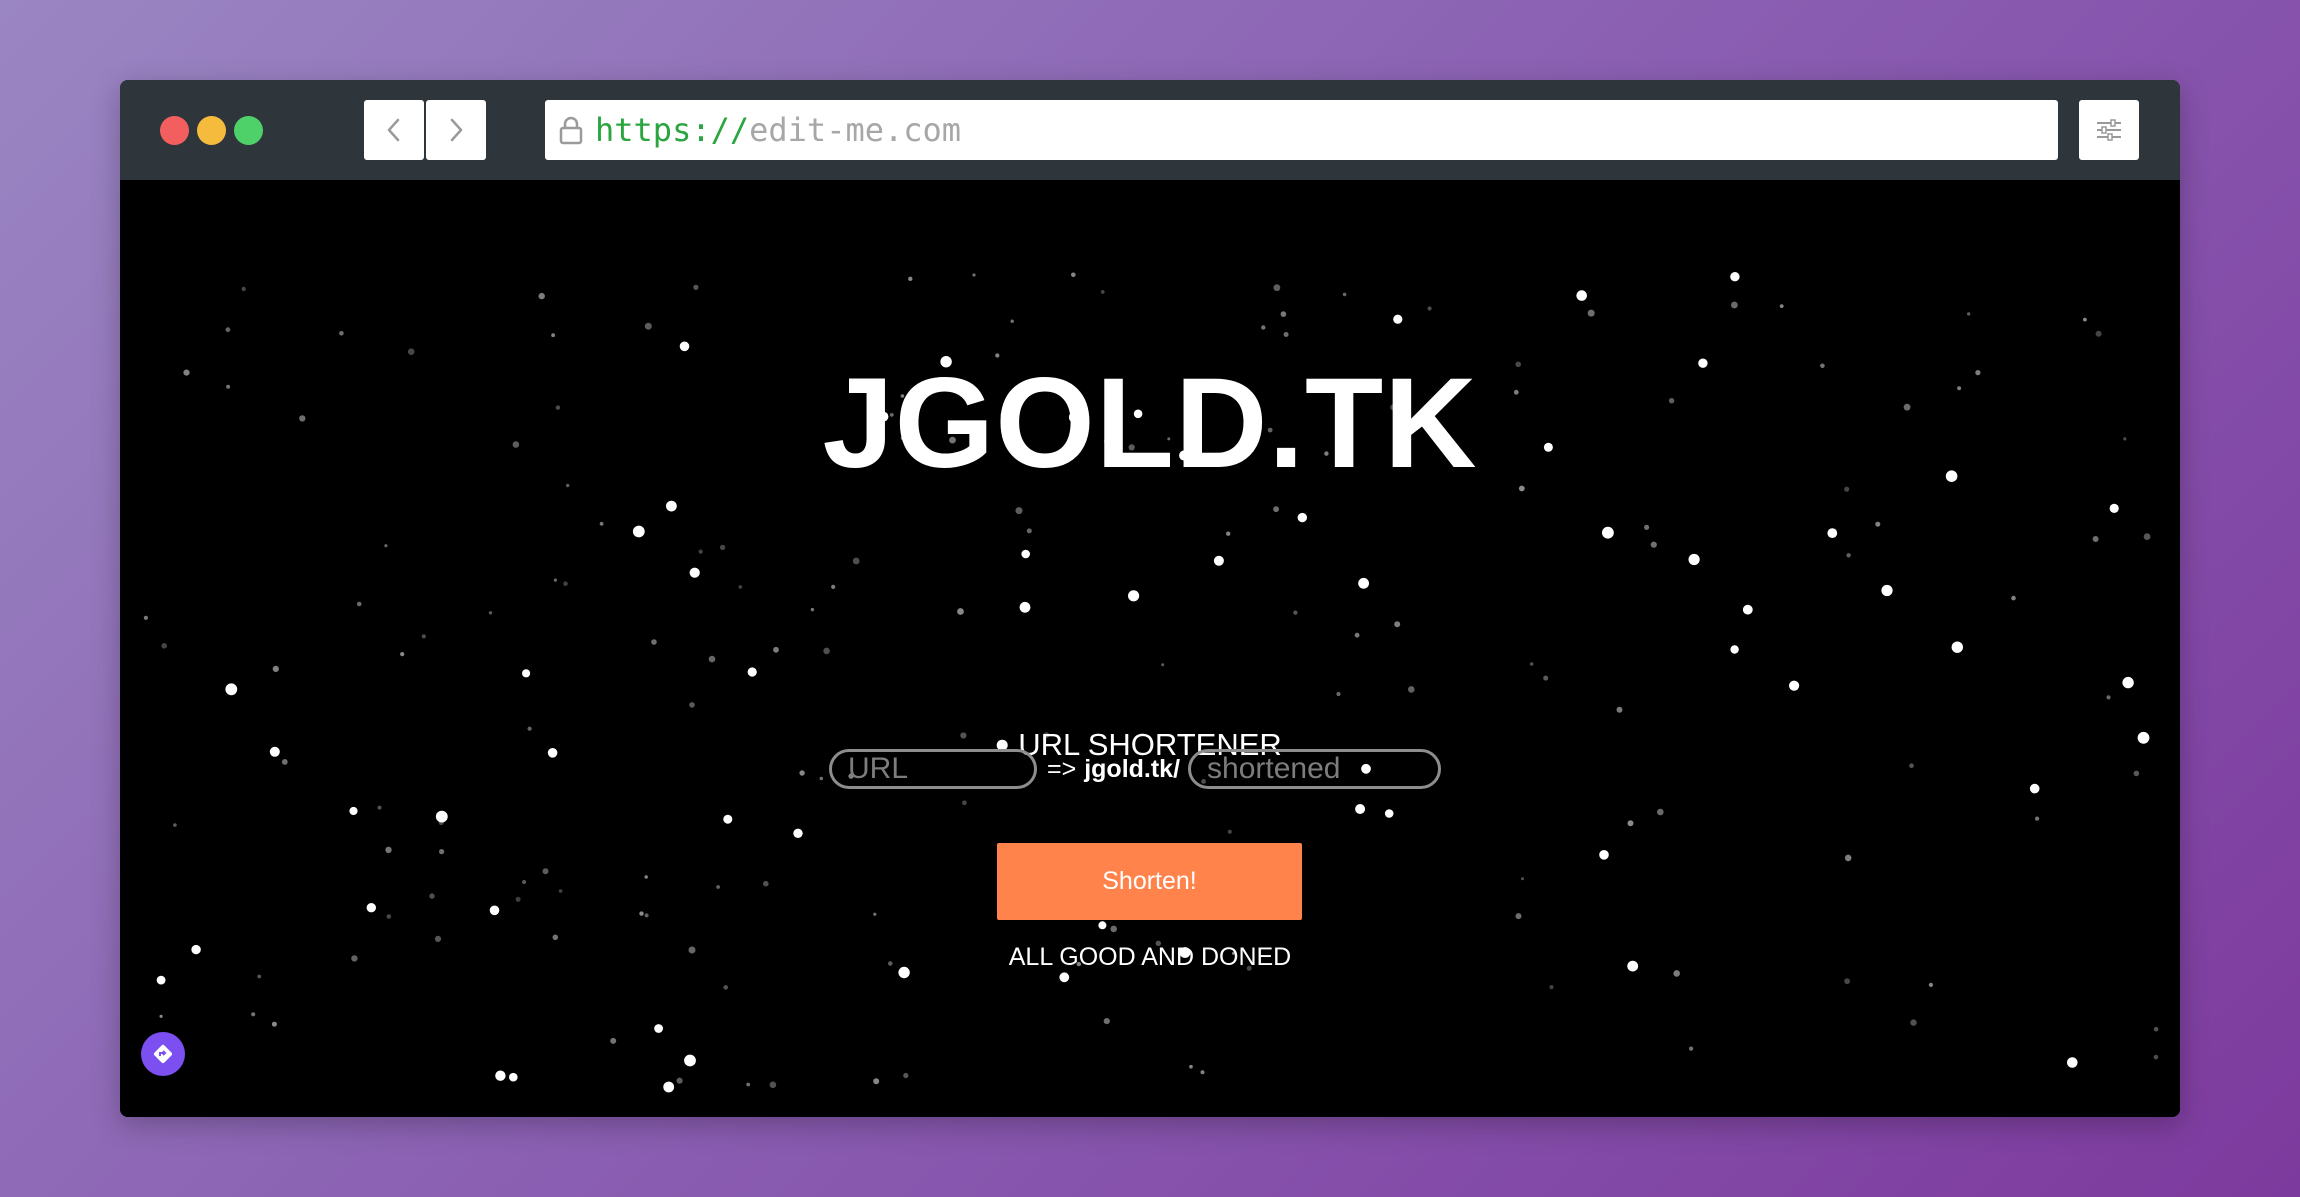  What do you see at coordinates (1301, 130) in the screenshot?
I see `address-bar: https:// edit-me.com` at bounding box center [1301, 130].